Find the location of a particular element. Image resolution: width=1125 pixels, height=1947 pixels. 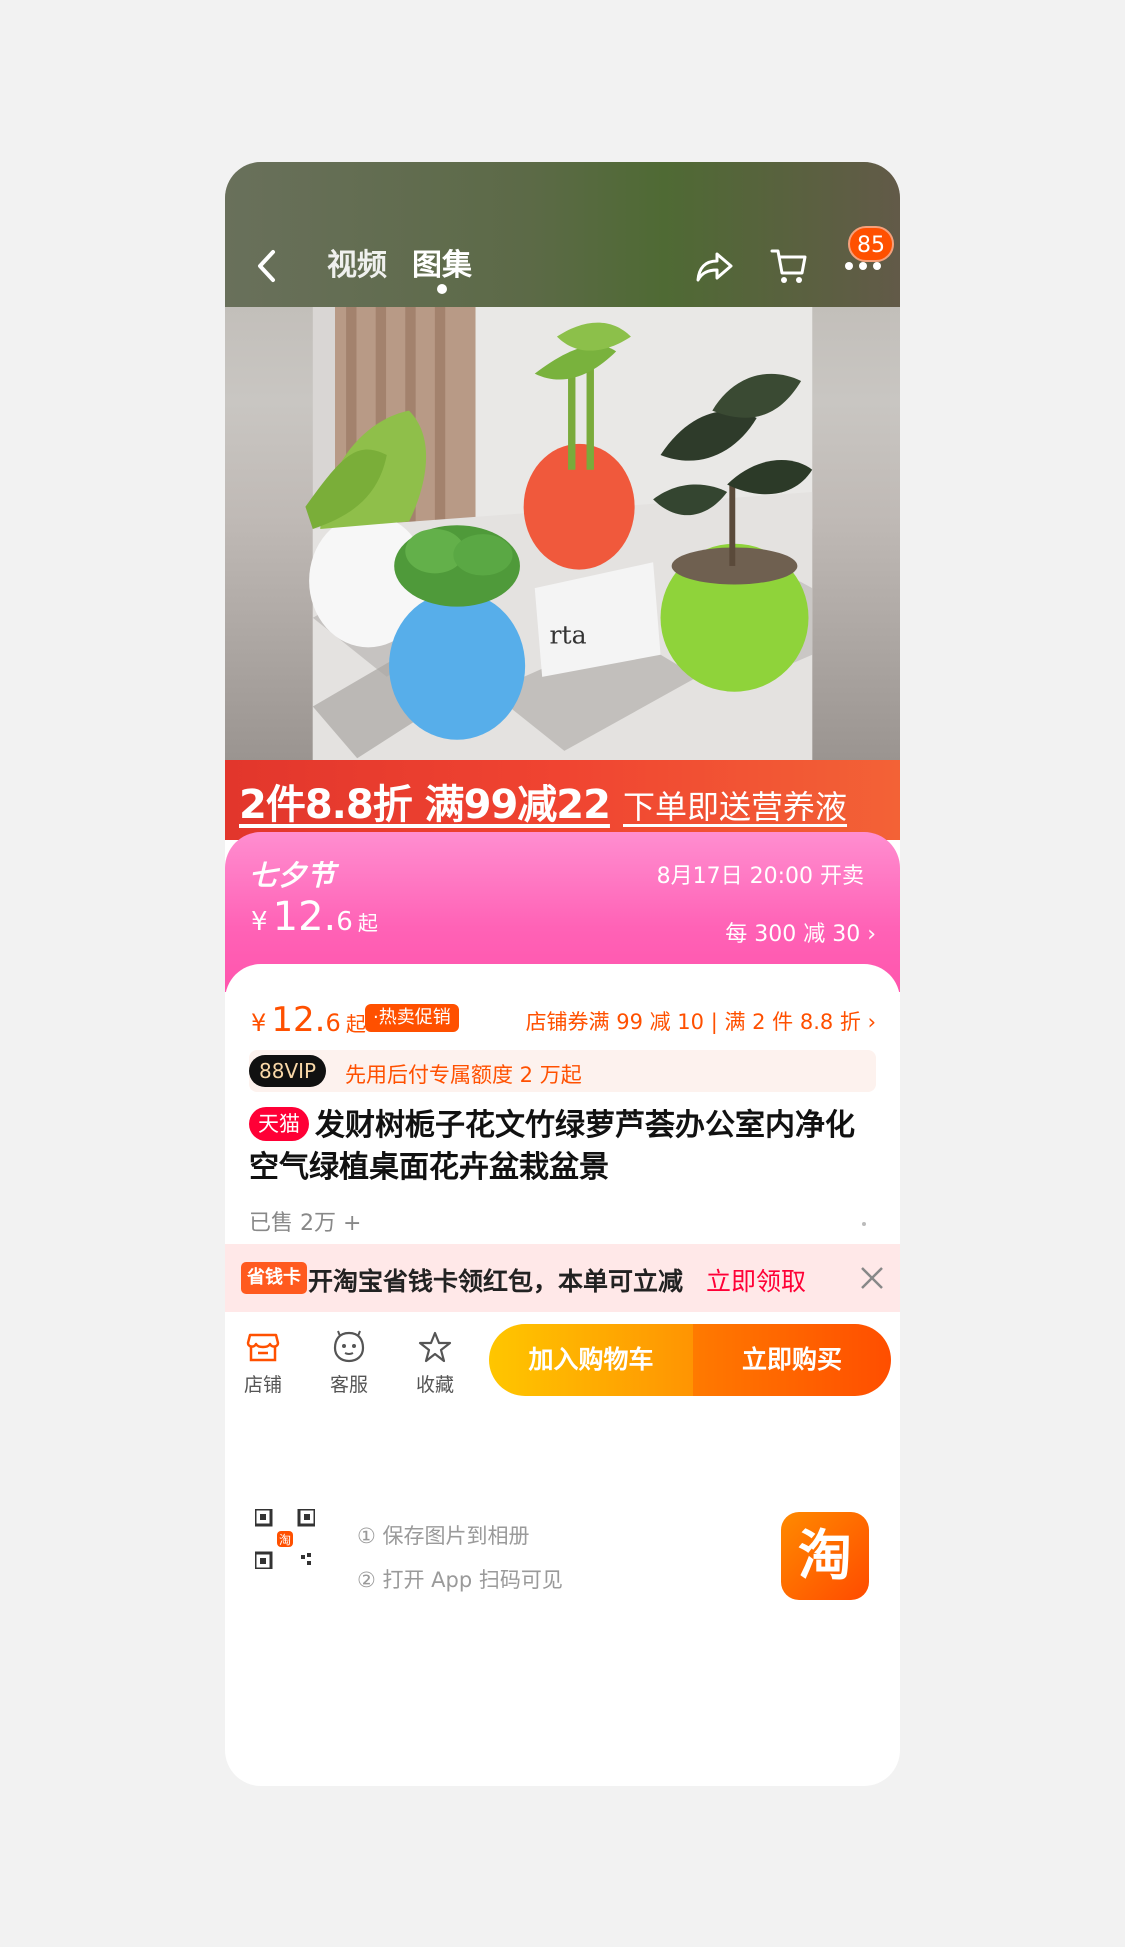

festival-price: ¥ 12.6 起 is located at coordinates (314, 917).